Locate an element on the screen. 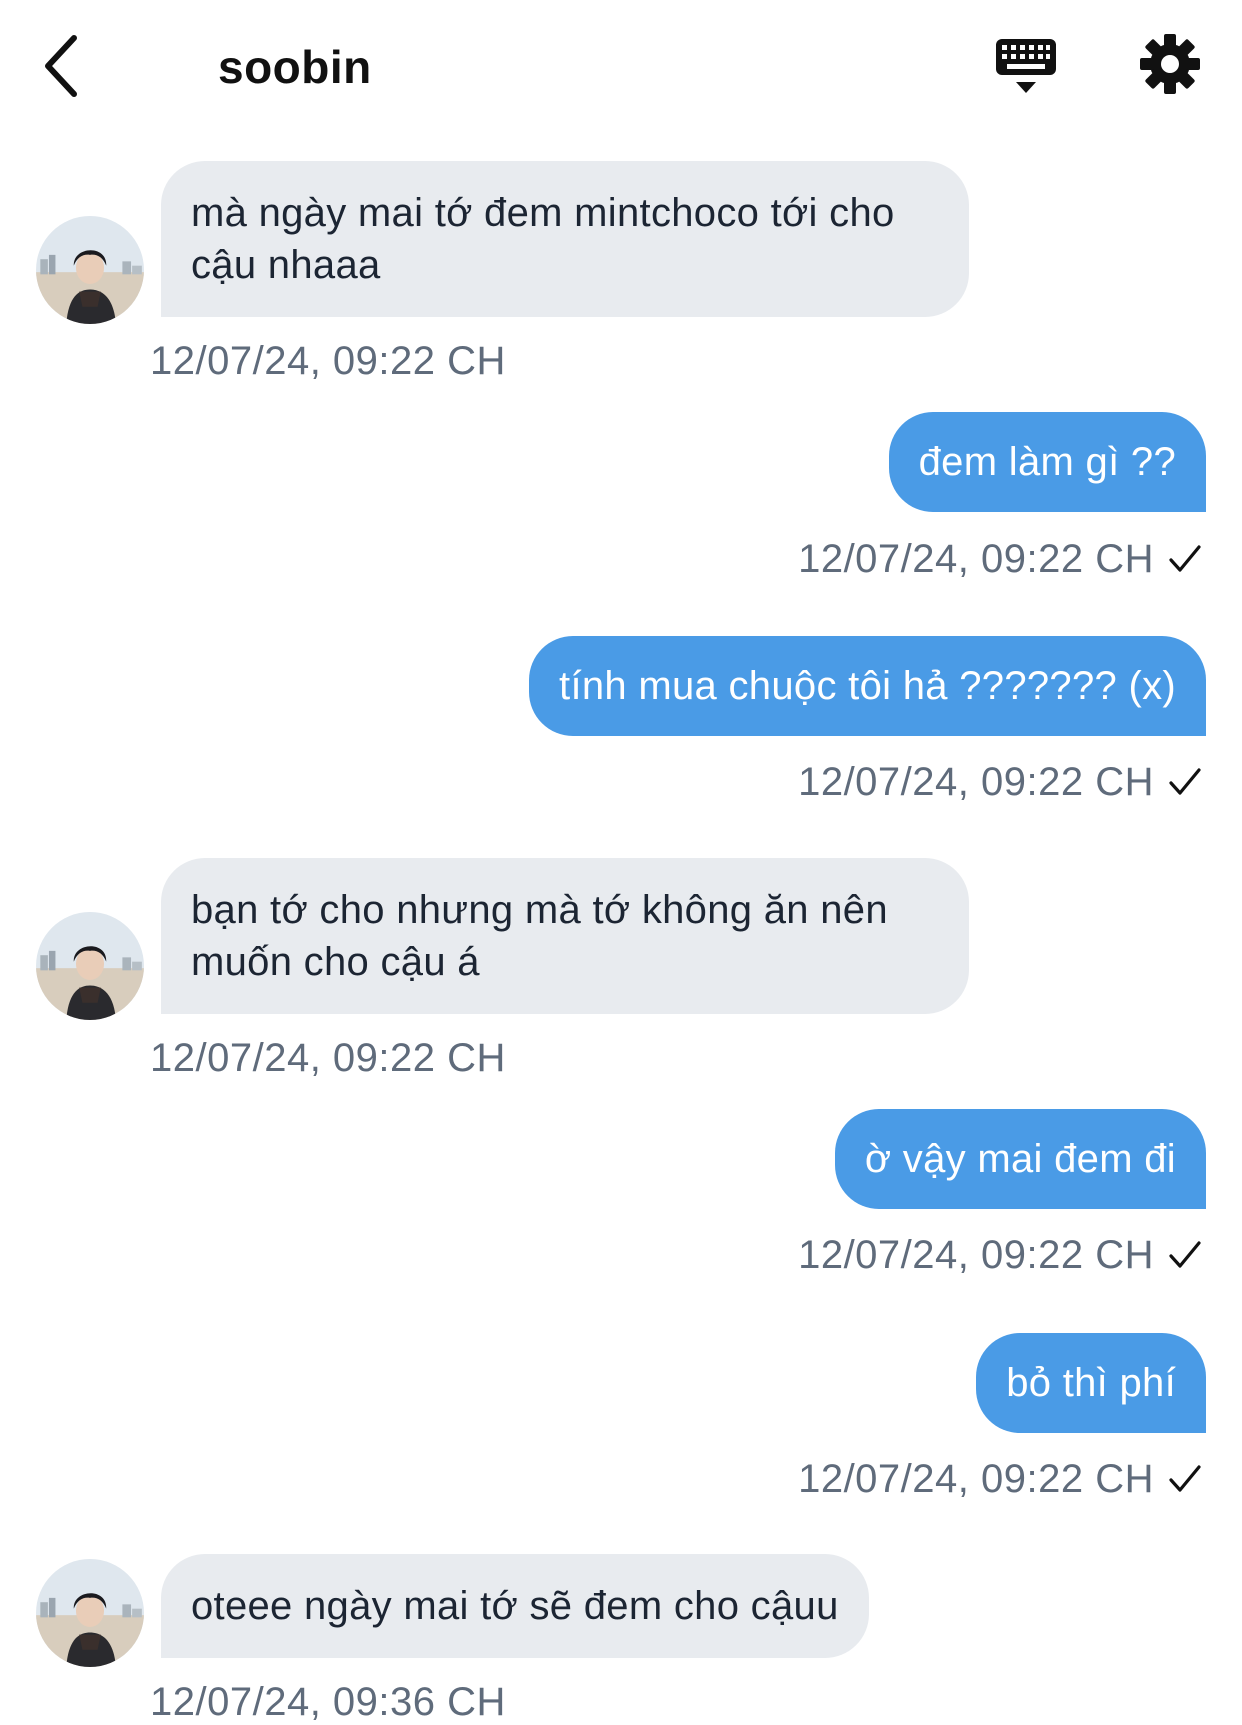 The height and width of the screenshot is (1725, 1242). chat-header: soobin is located at coordinates (621, 70).